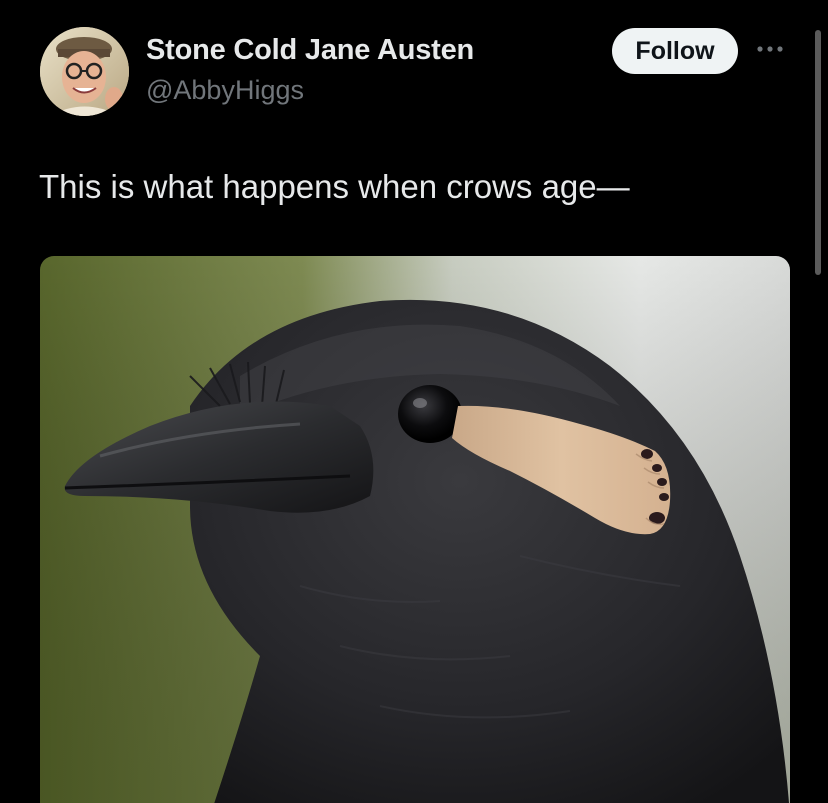 The image size is (828, 803). I want to click on author-handle: @AbbyHiggs, so click(225, 90).